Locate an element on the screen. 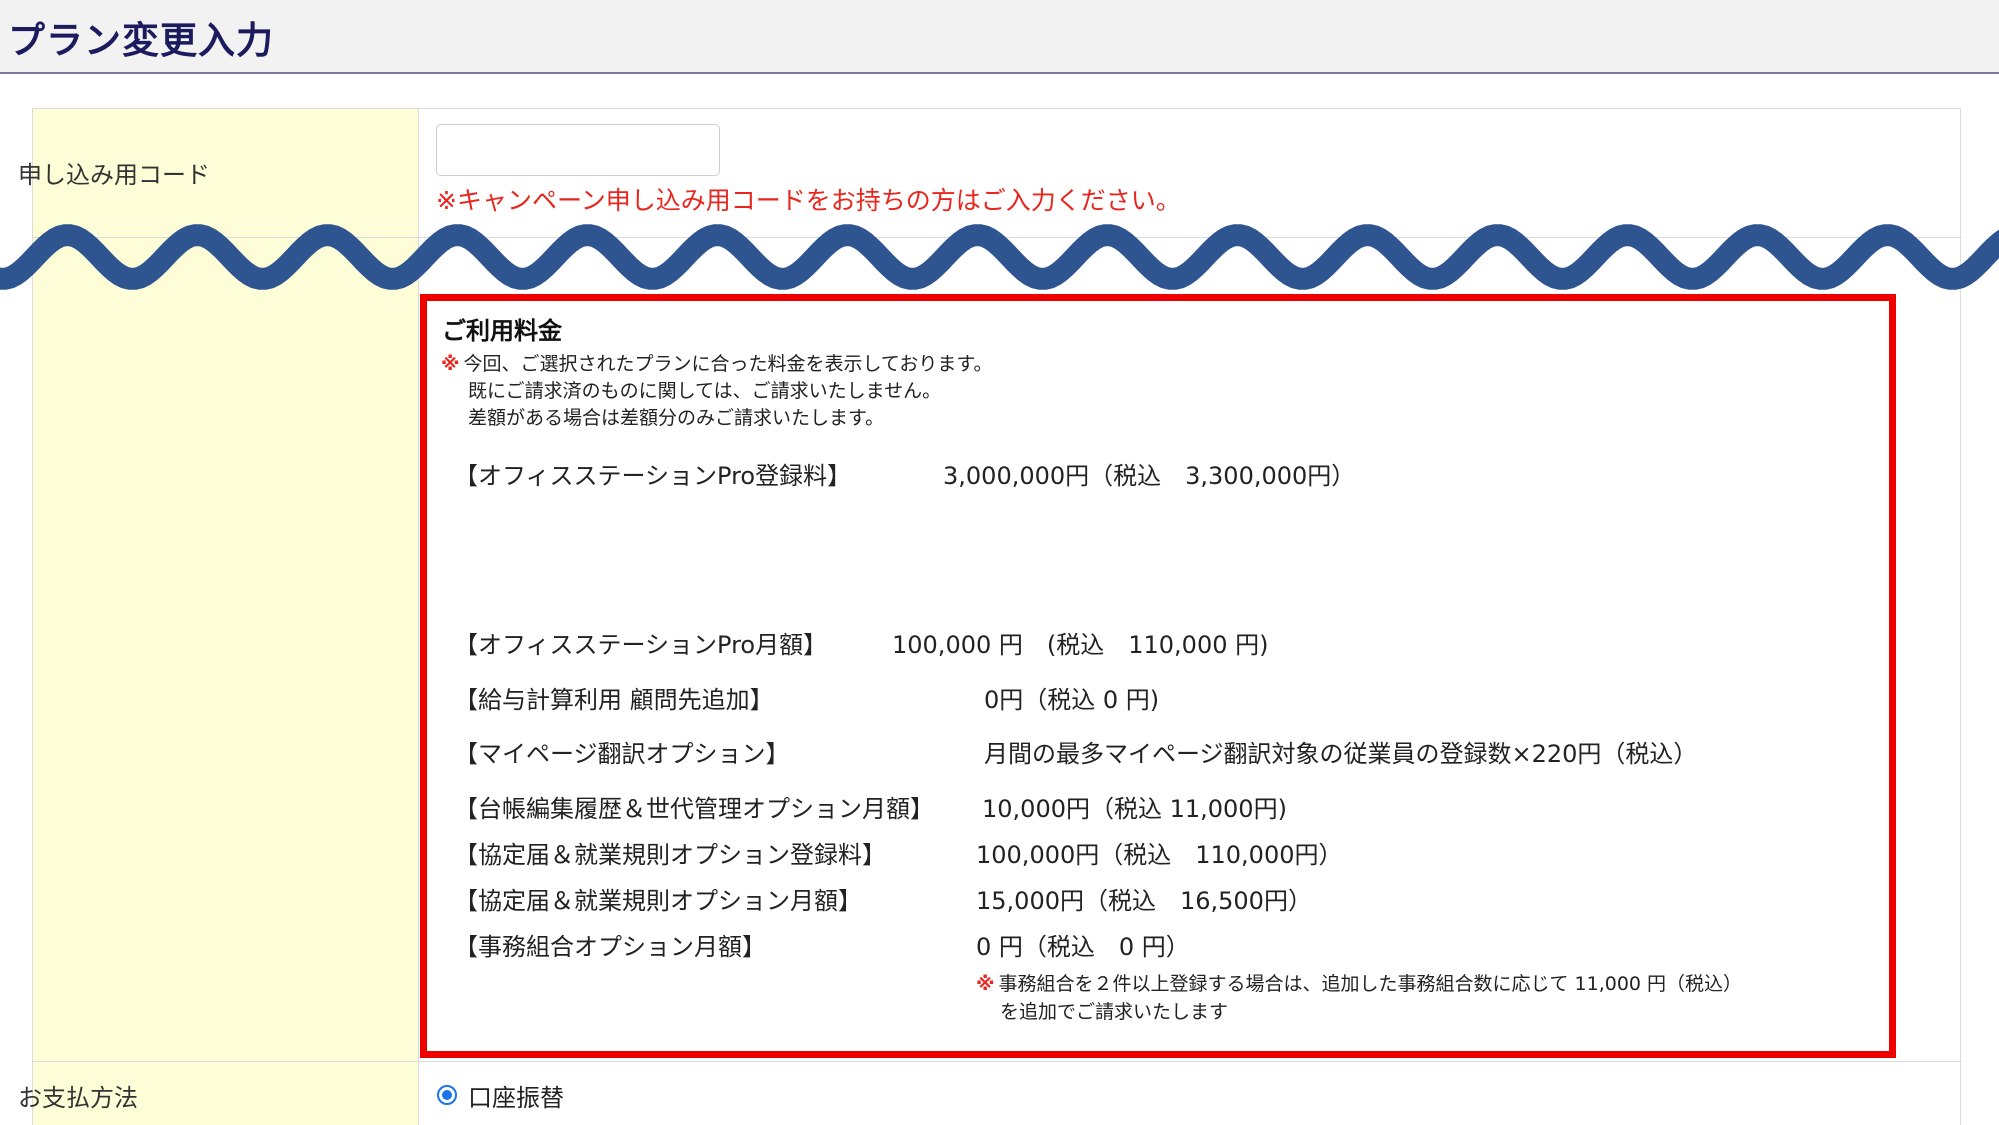 Image resolution: width=1999 pixels, height=1125 pixels. fee-item-name: 【給与計算利用 顧問先追加】 is located at coordinates (614, 700).